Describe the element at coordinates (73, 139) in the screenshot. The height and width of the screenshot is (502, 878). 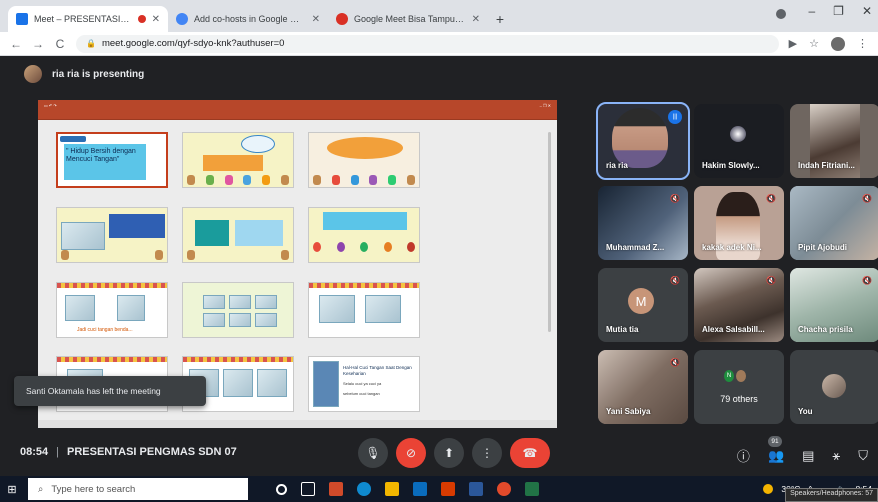
I see `slide-logo` at that location.